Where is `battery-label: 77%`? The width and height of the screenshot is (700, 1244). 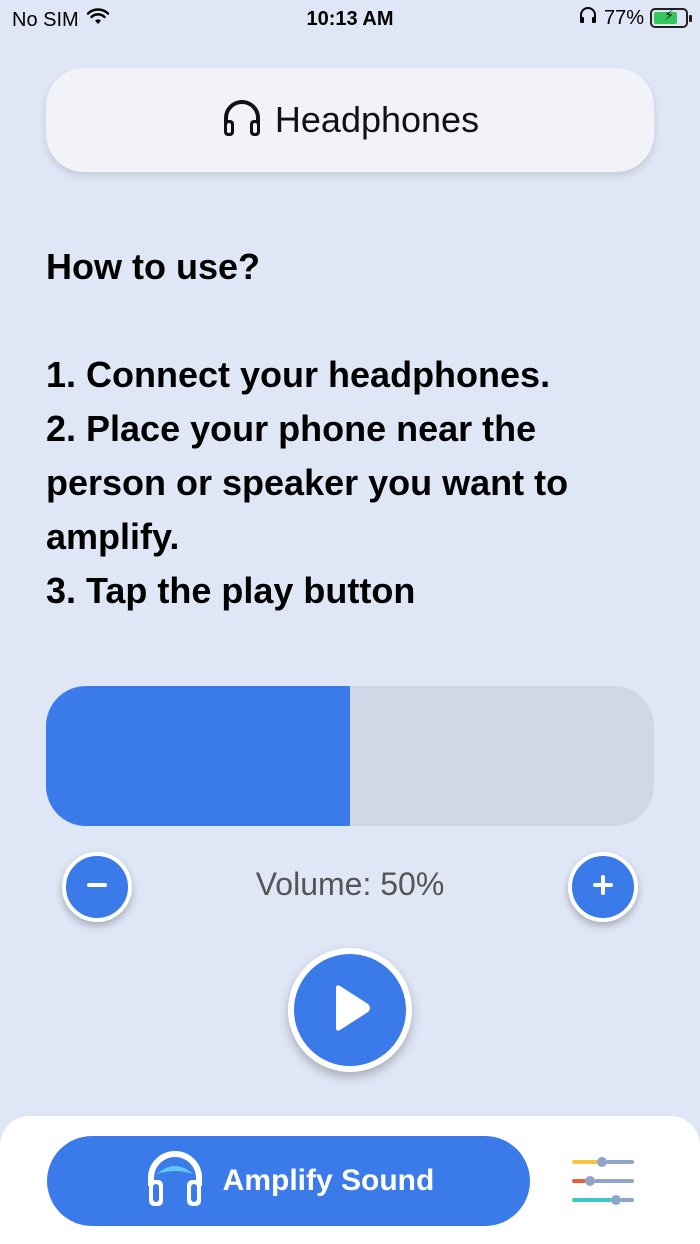 battery-label: 77% is located at coordinates (623, 17).